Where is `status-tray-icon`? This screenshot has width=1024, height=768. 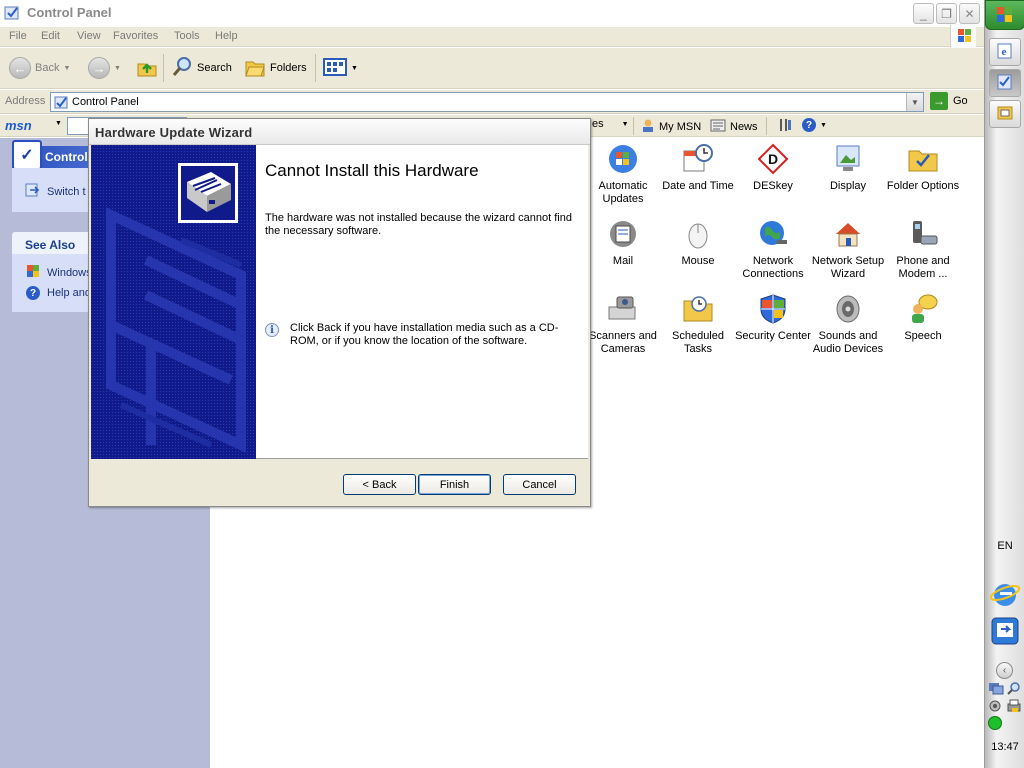 status-tray-icon is located at coordinates (995, 723).